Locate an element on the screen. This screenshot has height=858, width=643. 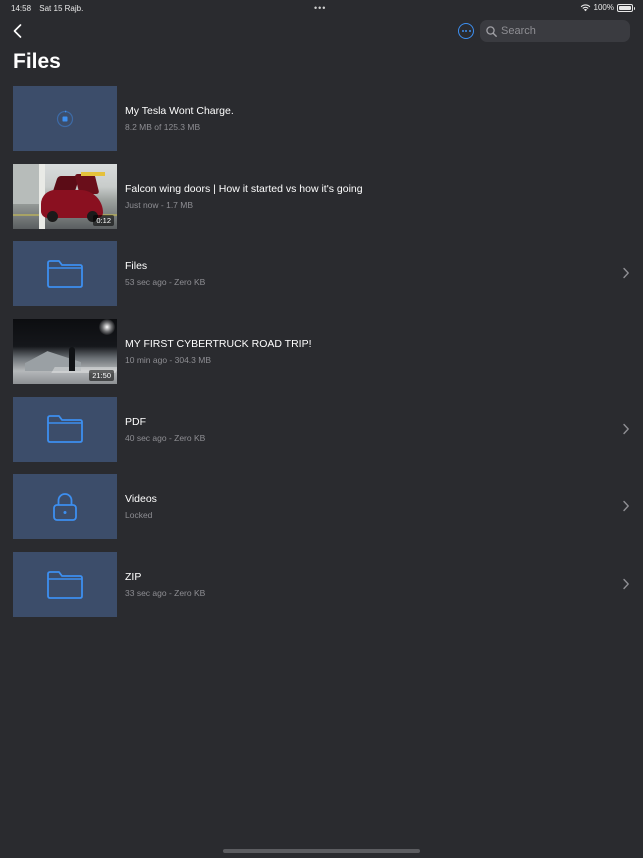
item-subtitle: Locked is located at coordinates (139, 515).